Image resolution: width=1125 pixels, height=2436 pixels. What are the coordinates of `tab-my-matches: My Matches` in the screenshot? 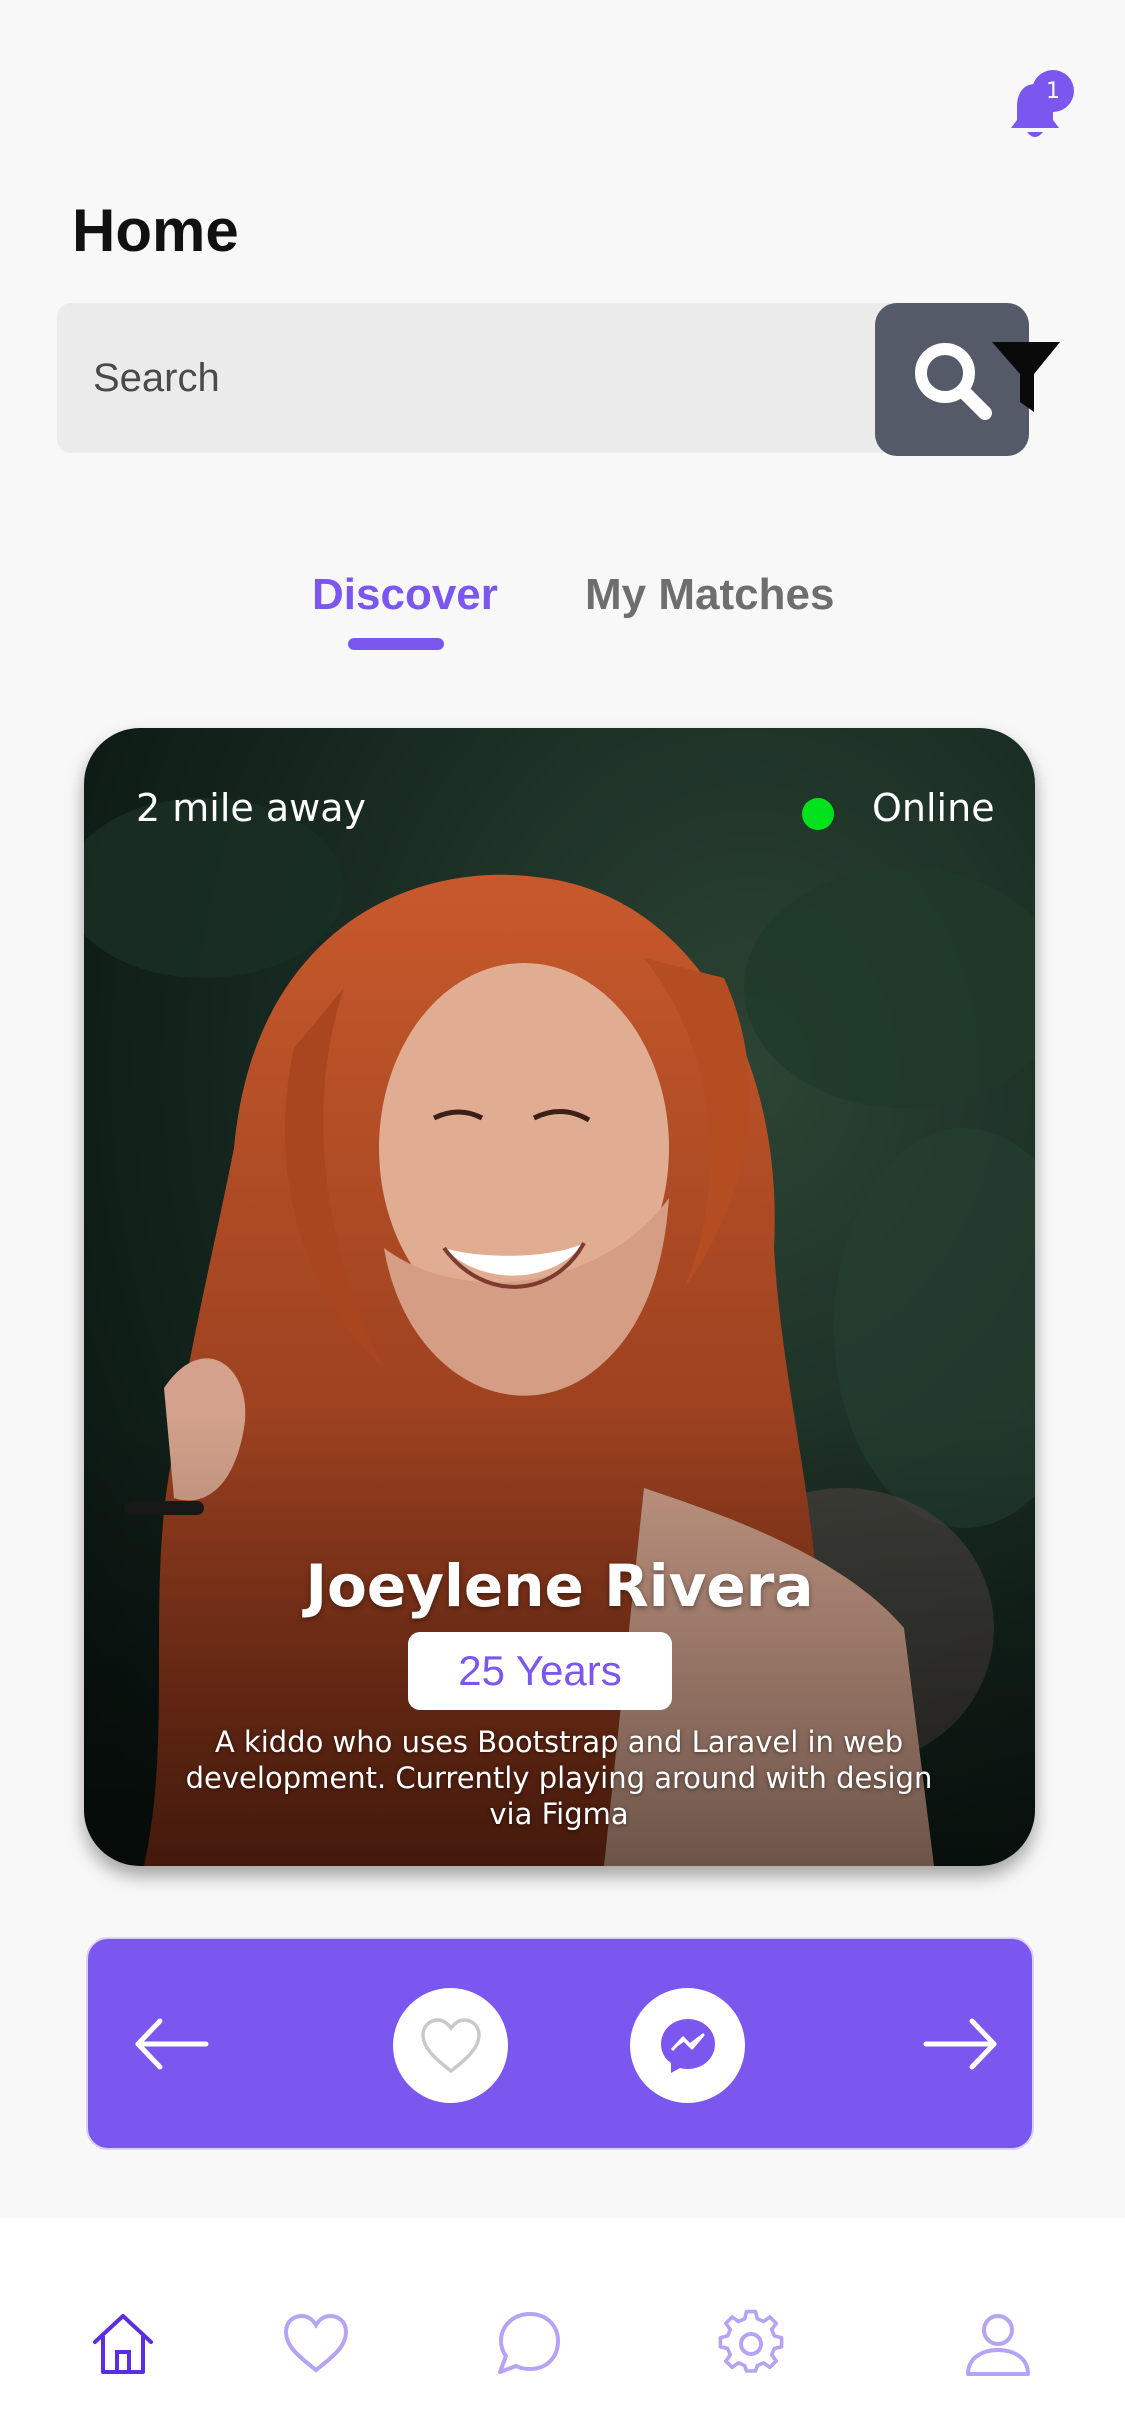 It's located at (709, 595).